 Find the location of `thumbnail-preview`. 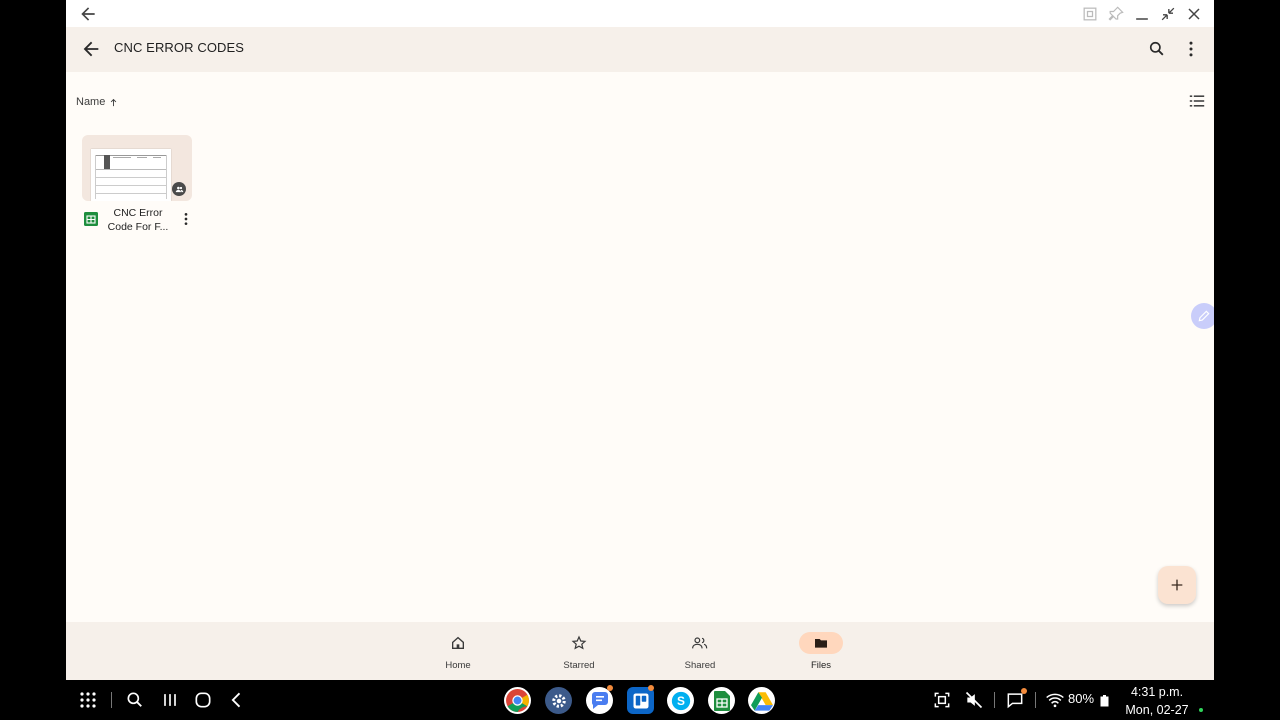

thumbnail-preview is located at coordinates (131, 175).